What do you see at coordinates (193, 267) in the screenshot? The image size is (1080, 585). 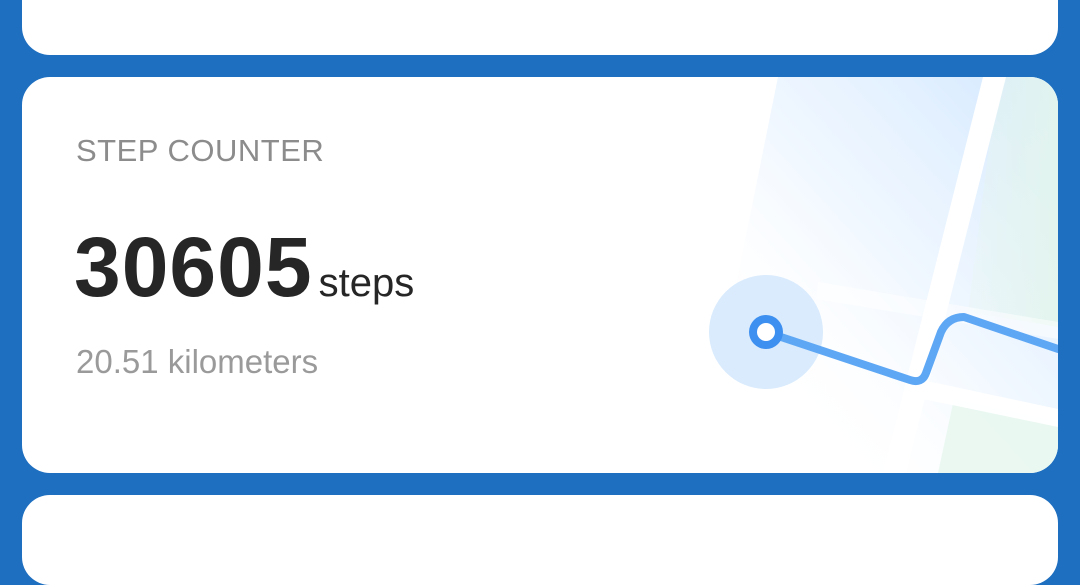 I see `steps-value: 30605` at bounding box center [193, 267].